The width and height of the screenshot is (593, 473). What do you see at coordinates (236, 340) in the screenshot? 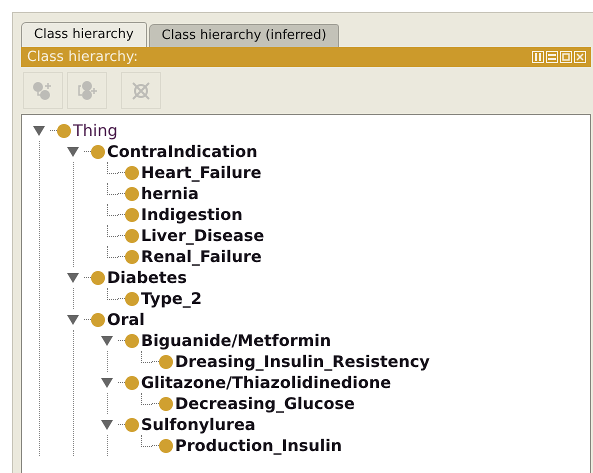
I see `class-label: Biguanide/Metformin` at bounding box center [236, 340].